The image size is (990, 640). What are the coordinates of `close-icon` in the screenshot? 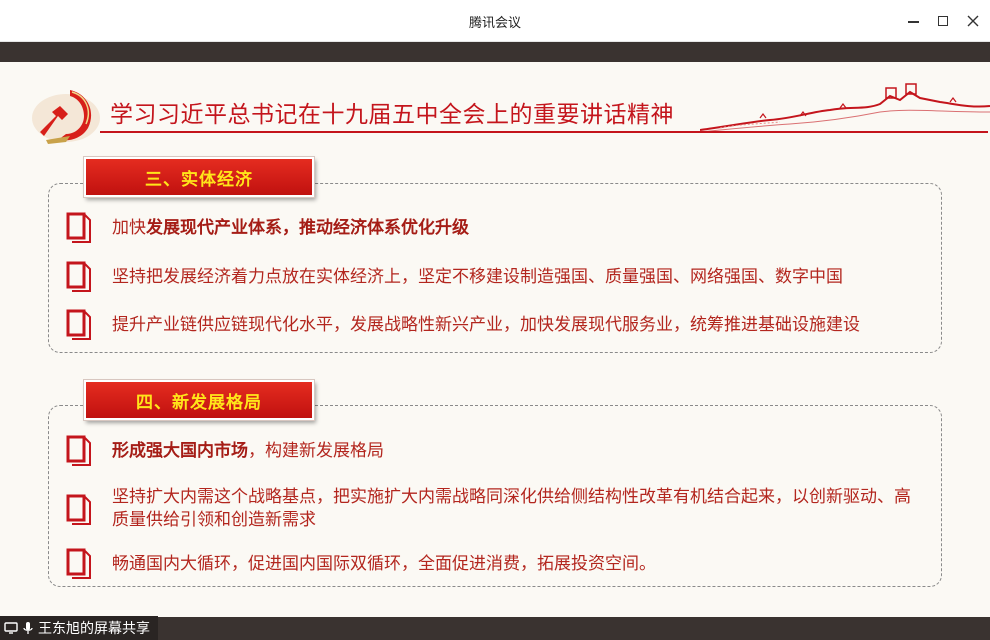 It's located at (973, 21).